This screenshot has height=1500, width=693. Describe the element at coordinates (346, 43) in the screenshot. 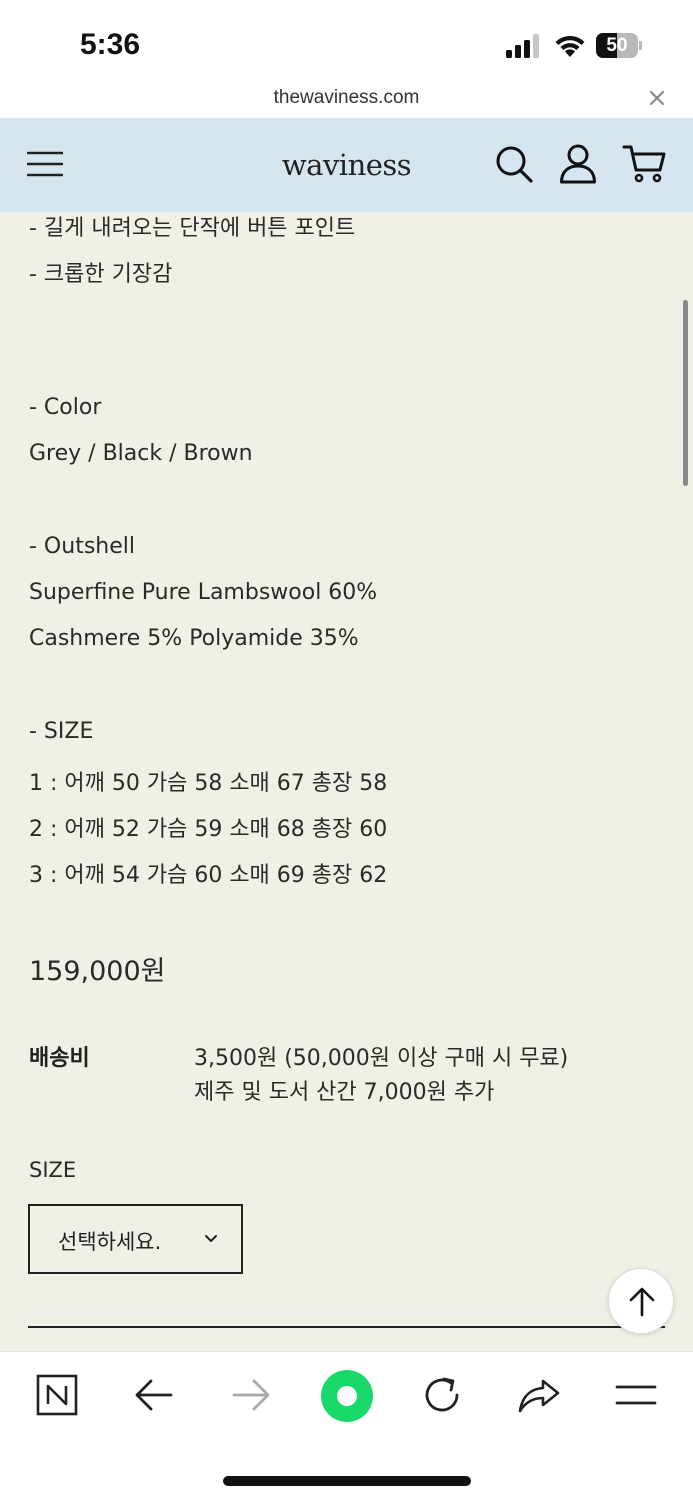

I see `status-bar: 5:36 50` at that location.